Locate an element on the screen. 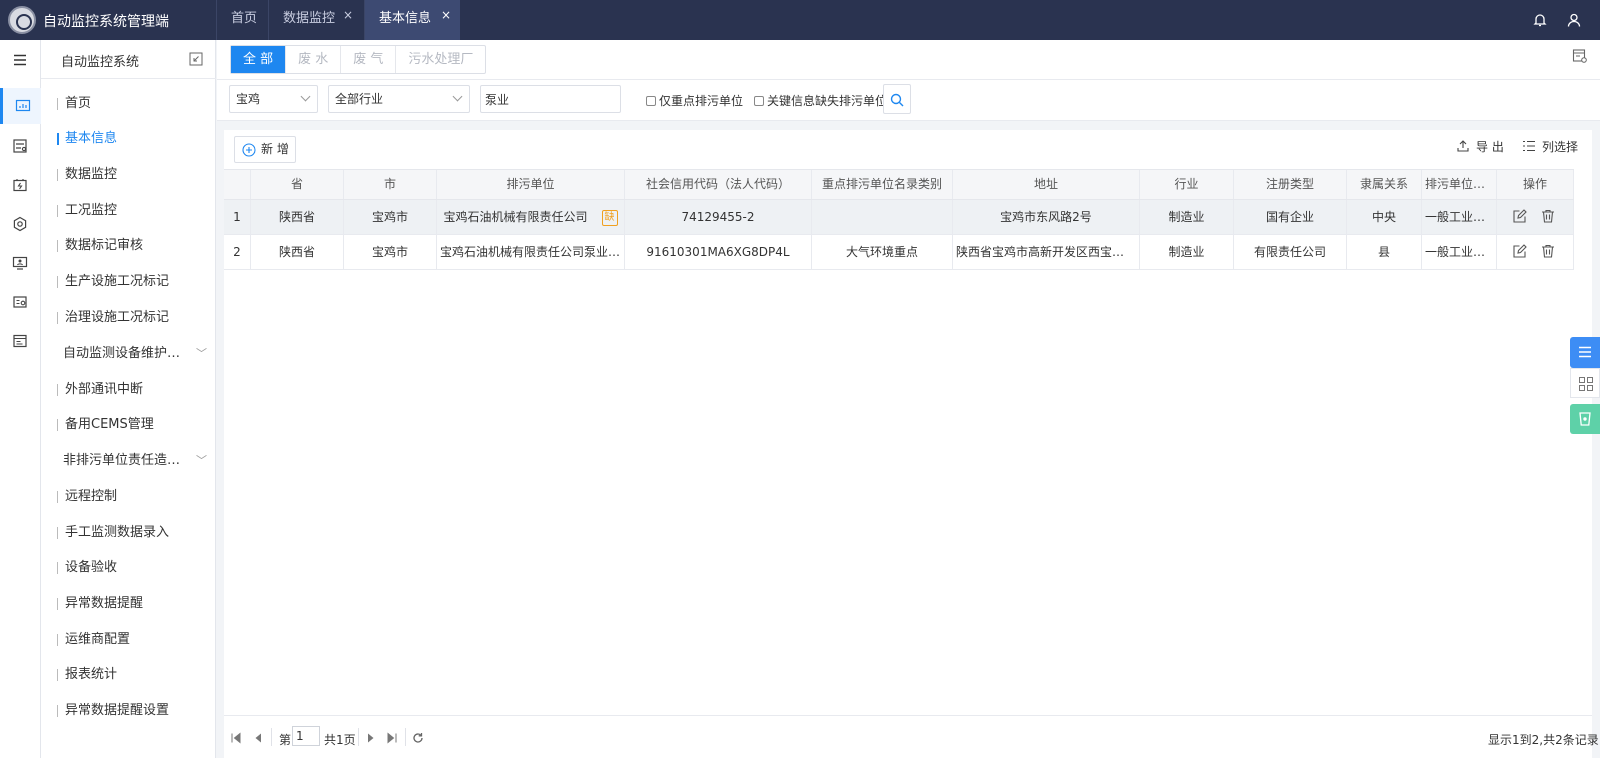 The height and width of the screenshot is (758, 1600). sidebar-item-basic-info: 基本信息 is located at coordinates (132, 139).